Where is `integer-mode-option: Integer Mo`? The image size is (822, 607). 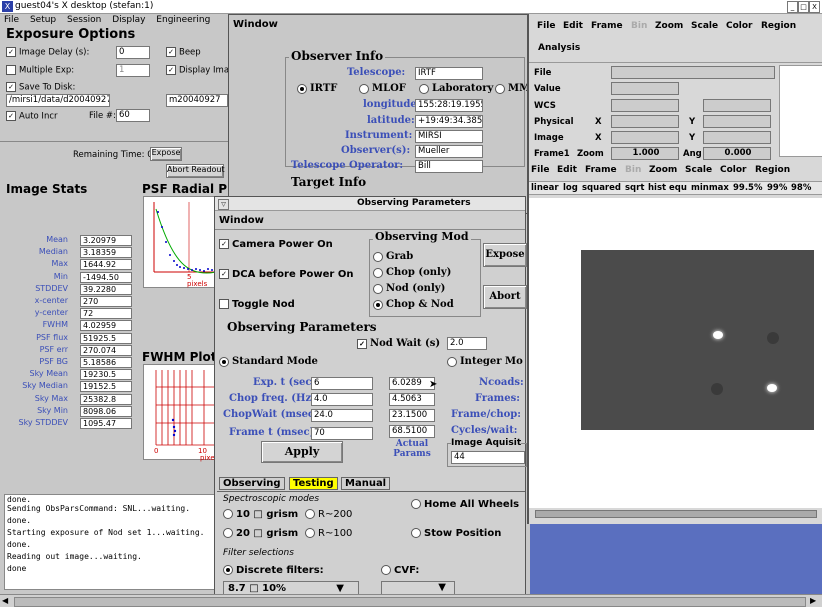
integer-mode-option: Integer Mo is located at coordinates (485, 361).